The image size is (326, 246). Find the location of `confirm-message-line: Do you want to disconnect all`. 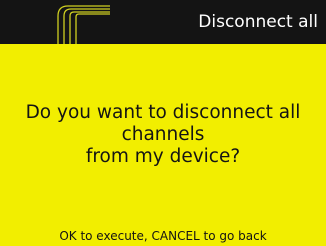

confirm-message-line: Do you want to disconnect all is located at coordinates (163, 112).